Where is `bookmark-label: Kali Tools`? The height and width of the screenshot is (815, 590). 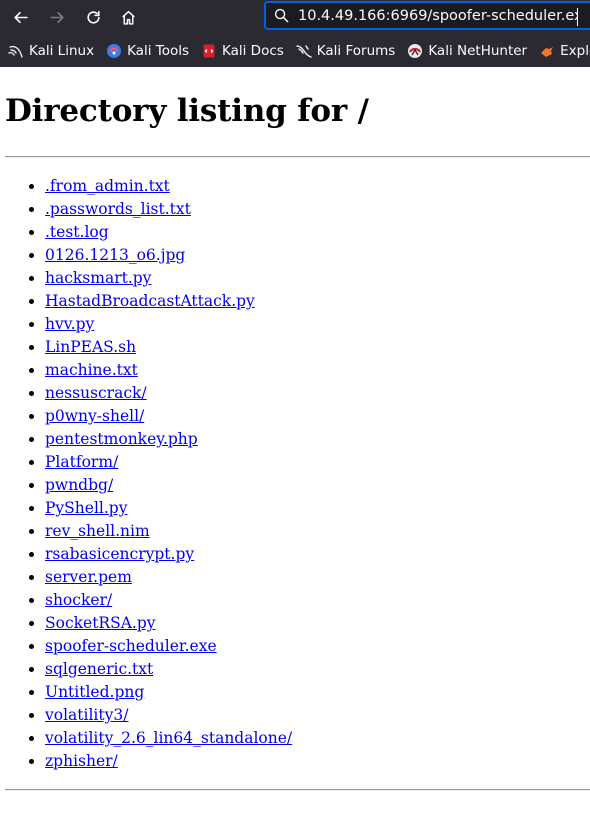
bookmark-label: Kali Tools is located at coordinates (158, 50).